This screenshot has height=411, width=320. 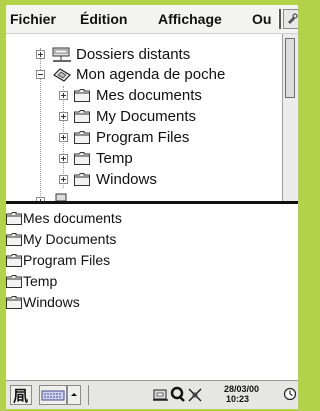 What do you see at coordinates (133, 54) in the screenshot?
I see `tree-item-label: Dossiers distants` at bounding box center [133, 54].